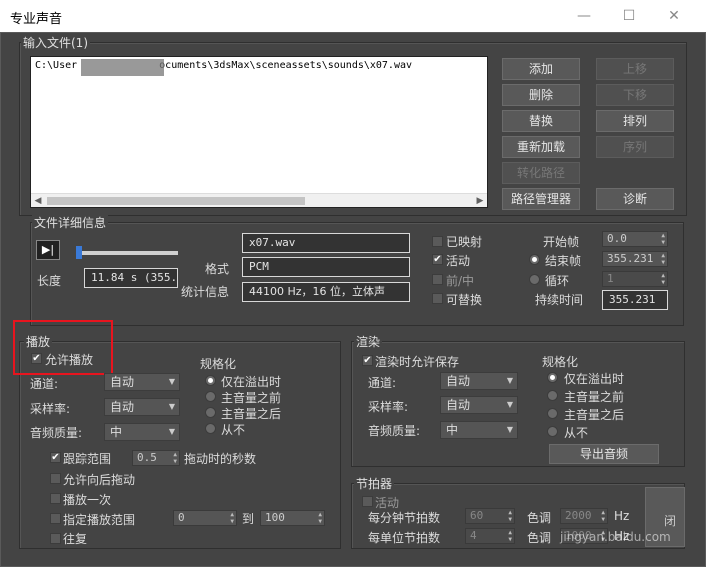 The image size is (706, 567). Describe the element at coordinates (292, 518) in the screenshot. I see `range-to-spinner: 100 ▲ ▼` at that location.